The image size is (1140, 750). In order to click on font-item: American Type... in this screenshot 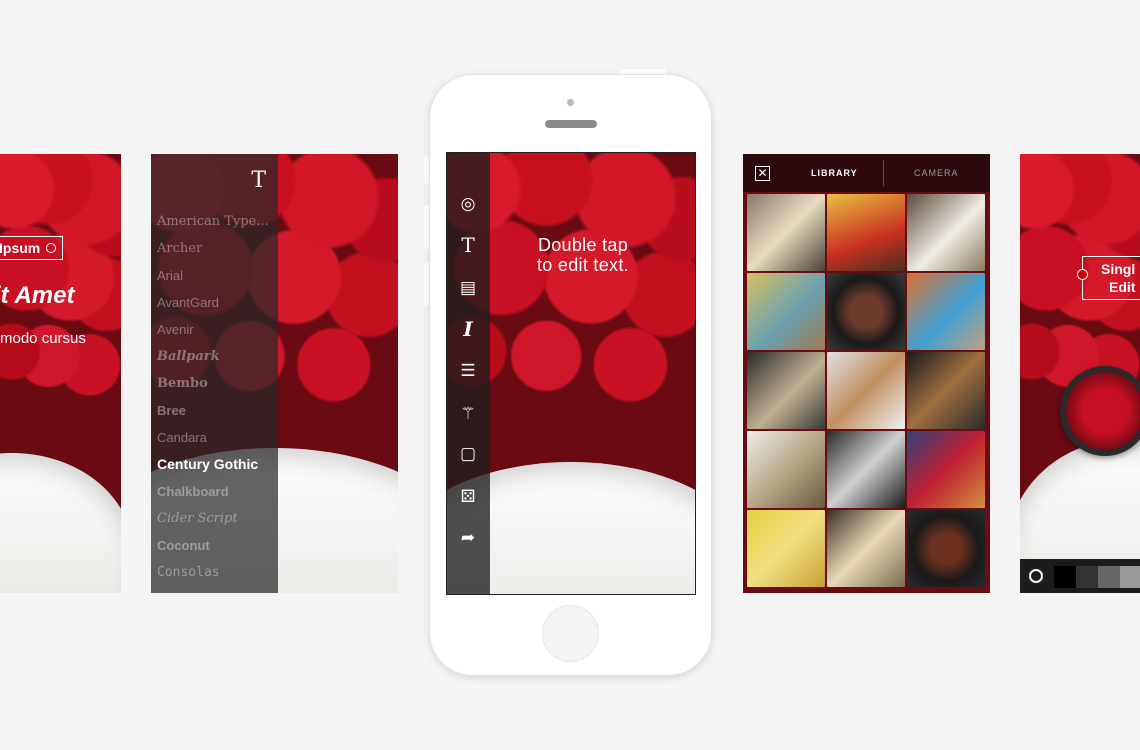, I will do `click(213, 221)`.